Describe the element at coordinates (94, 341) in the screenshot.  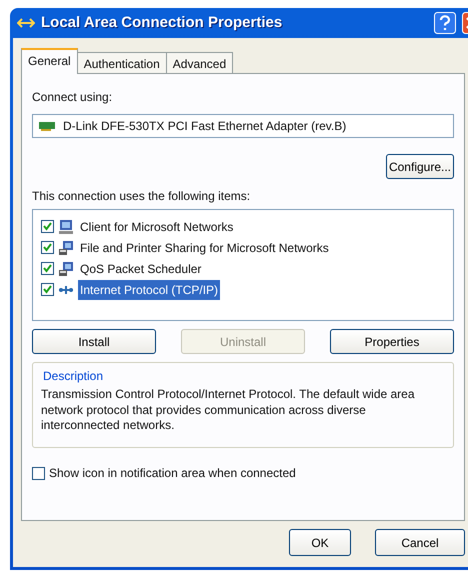
I see `action-button: Install` at that location.